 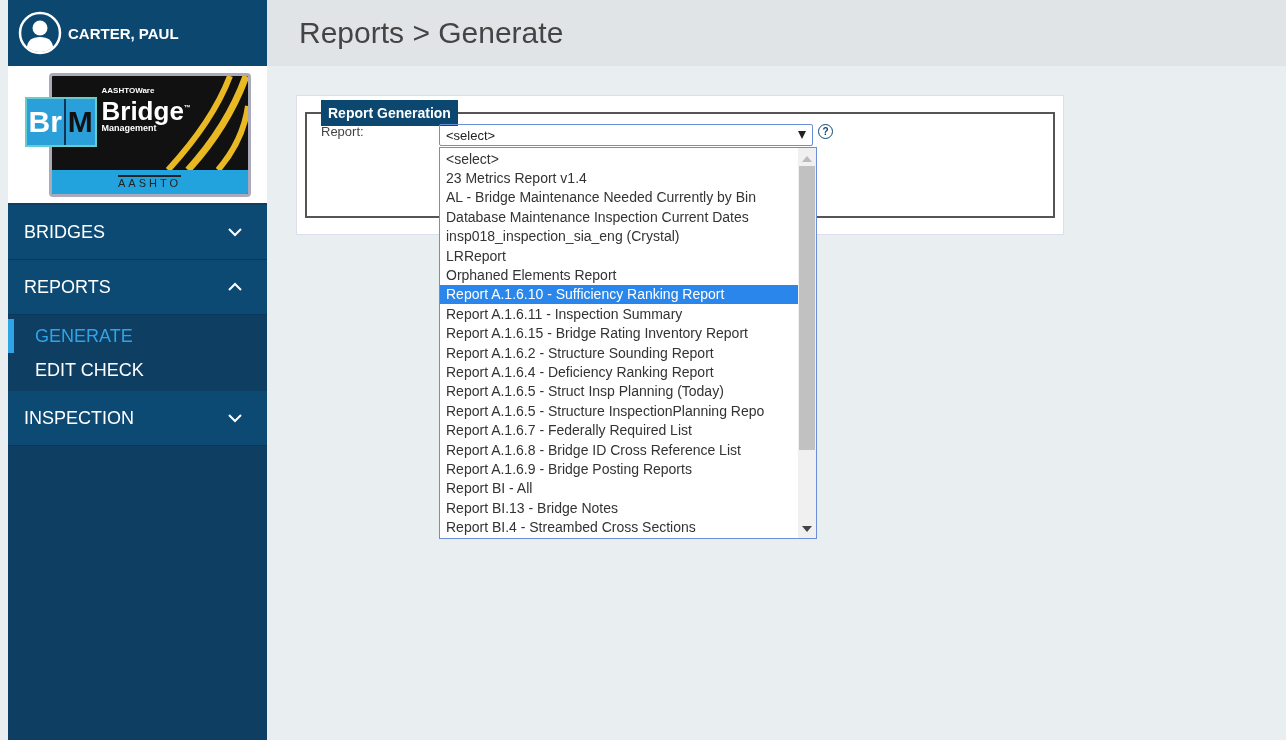 What do you see at coordinates (619, 178) in the screenshot?
I see `dropdown-option: 23 Metrics Report v1.4` at bounding box center [619, 178].